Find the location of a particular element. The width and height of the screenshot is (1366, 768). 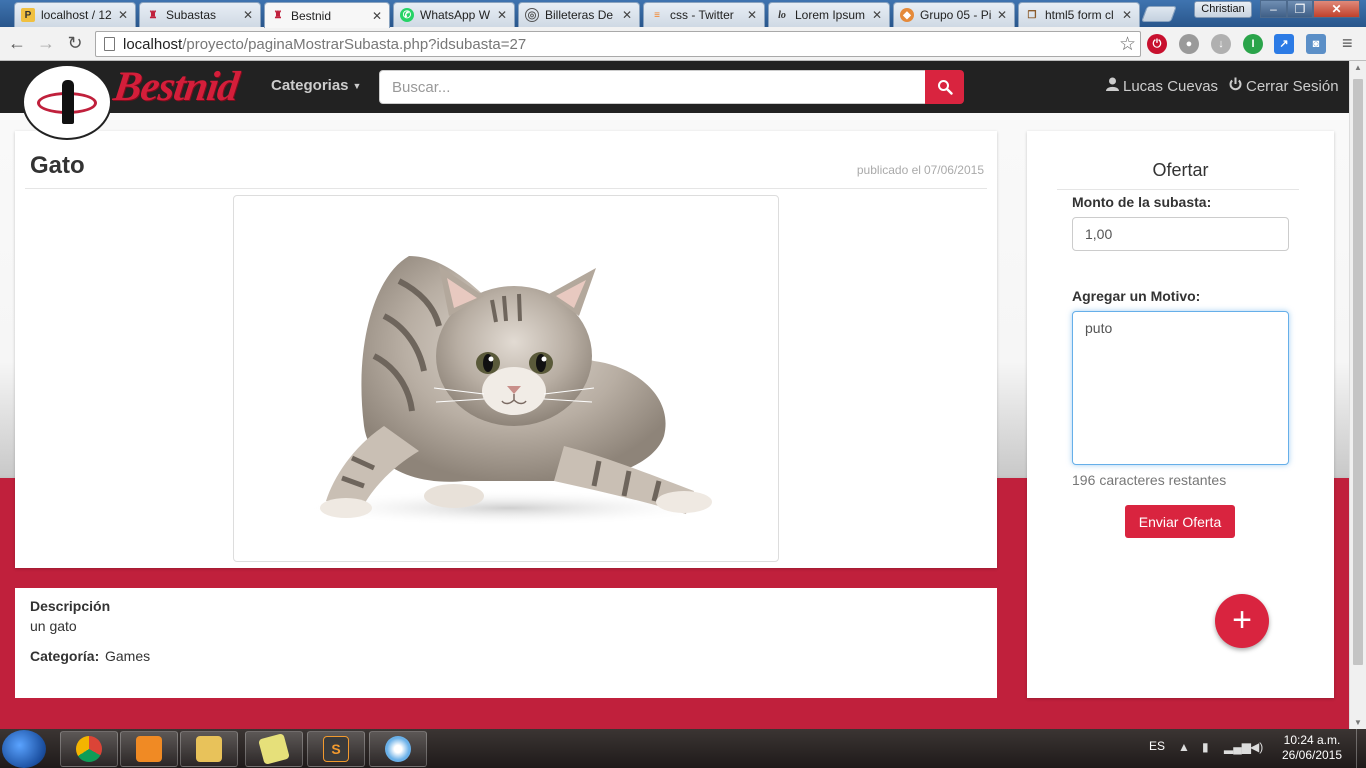

tab-grupo05: ◆ Grupo 05 - Pi ✕ is located at coordinates (954, 14).